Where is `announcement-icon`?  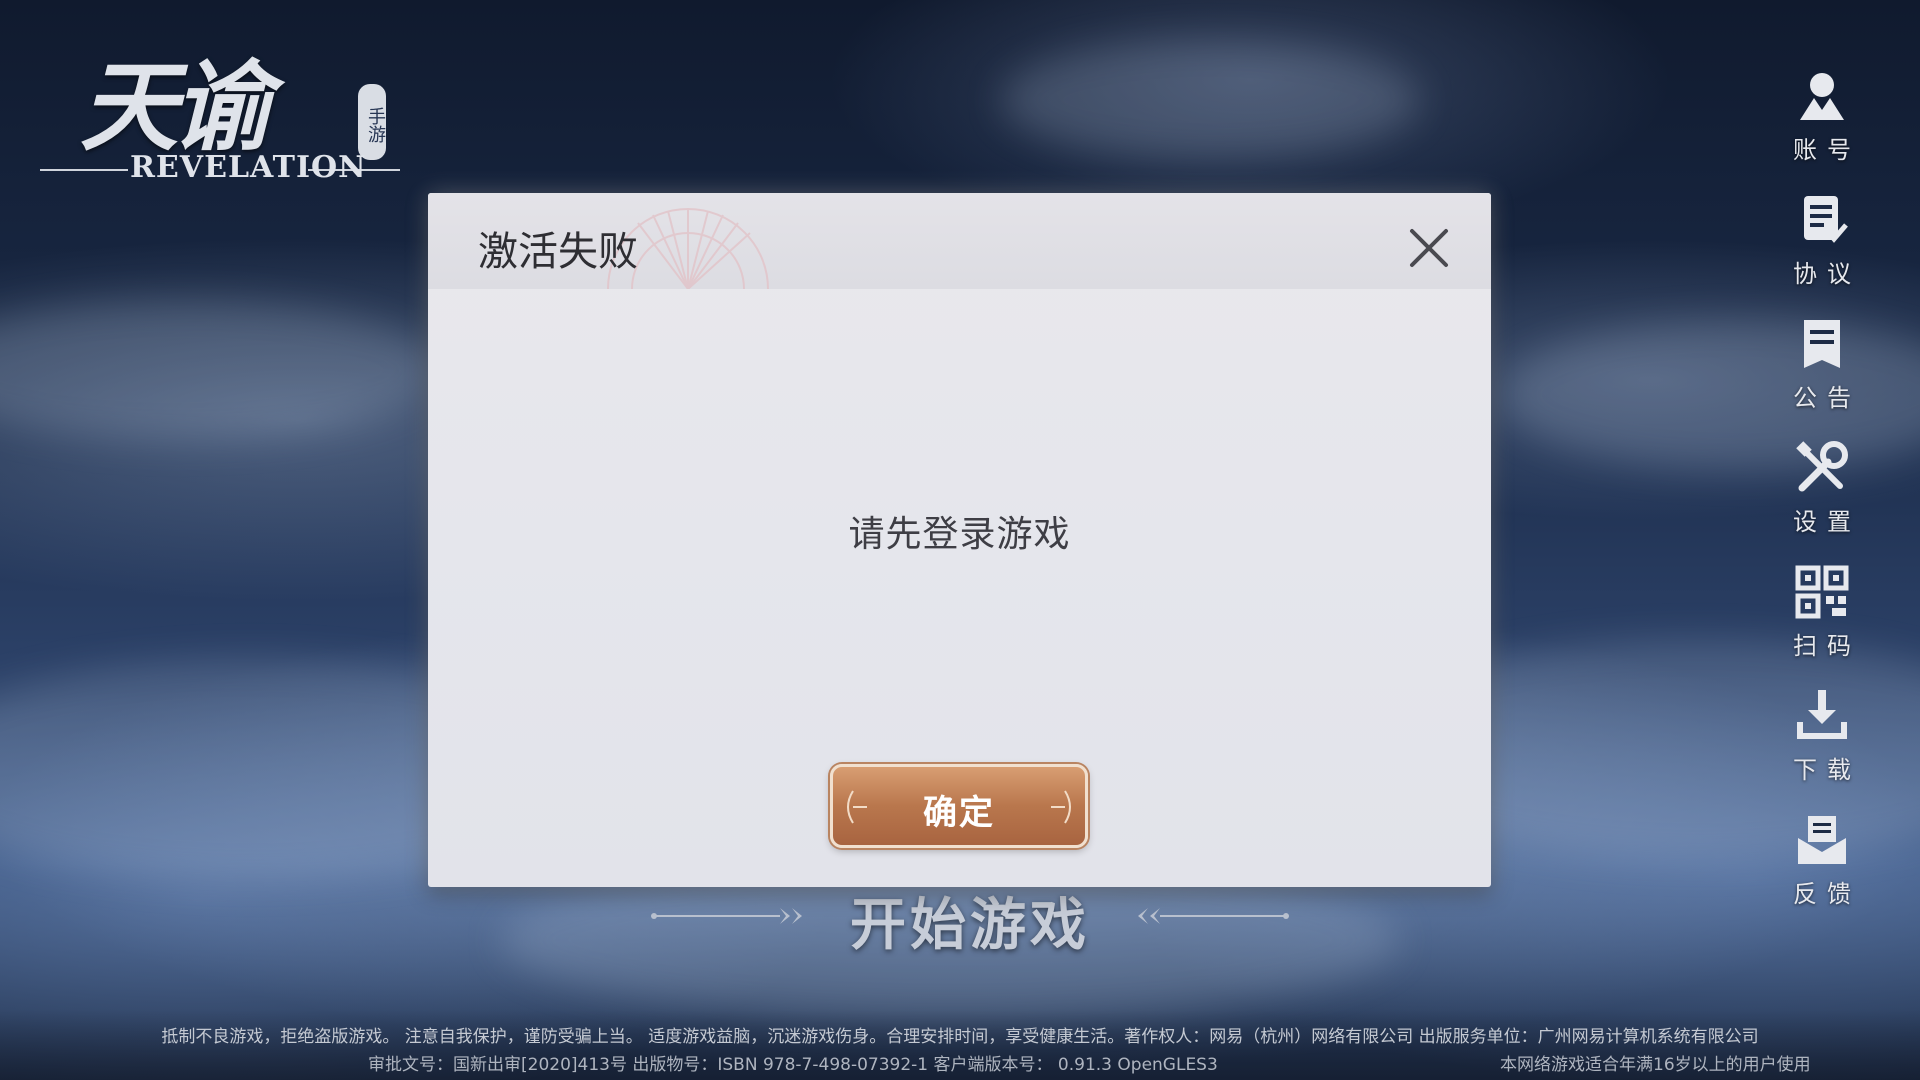 announcement-icon is located at coordinates (1822, 344).